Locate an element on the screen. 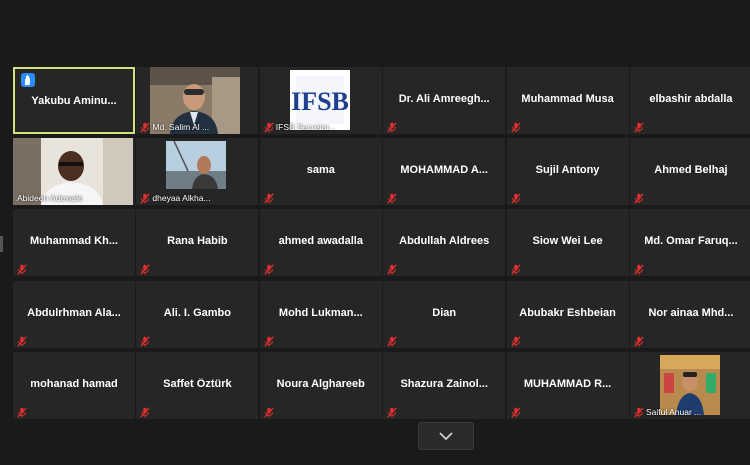 The width and height of the screenshot is (750, 465). participant-tile: ahmed awadalla is located at coordinates (320, 243).